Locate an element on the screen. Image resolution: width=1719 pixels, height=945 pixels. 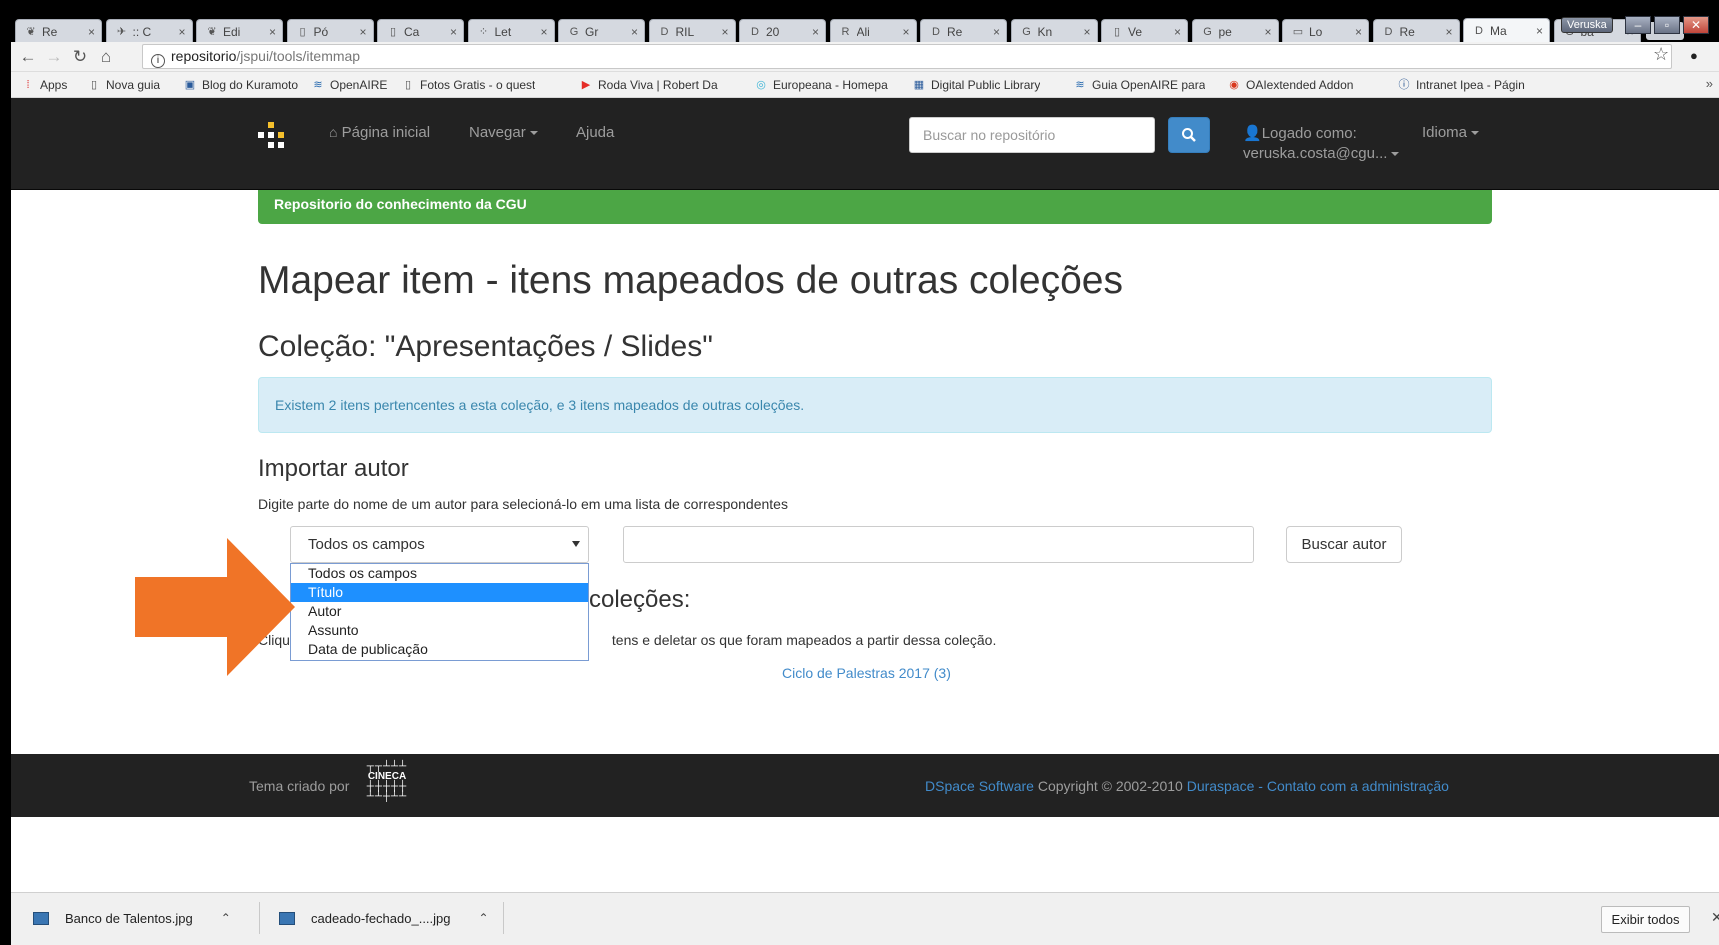
bookmark-item: ⁞ Apps is located at coordinates (44, 85).